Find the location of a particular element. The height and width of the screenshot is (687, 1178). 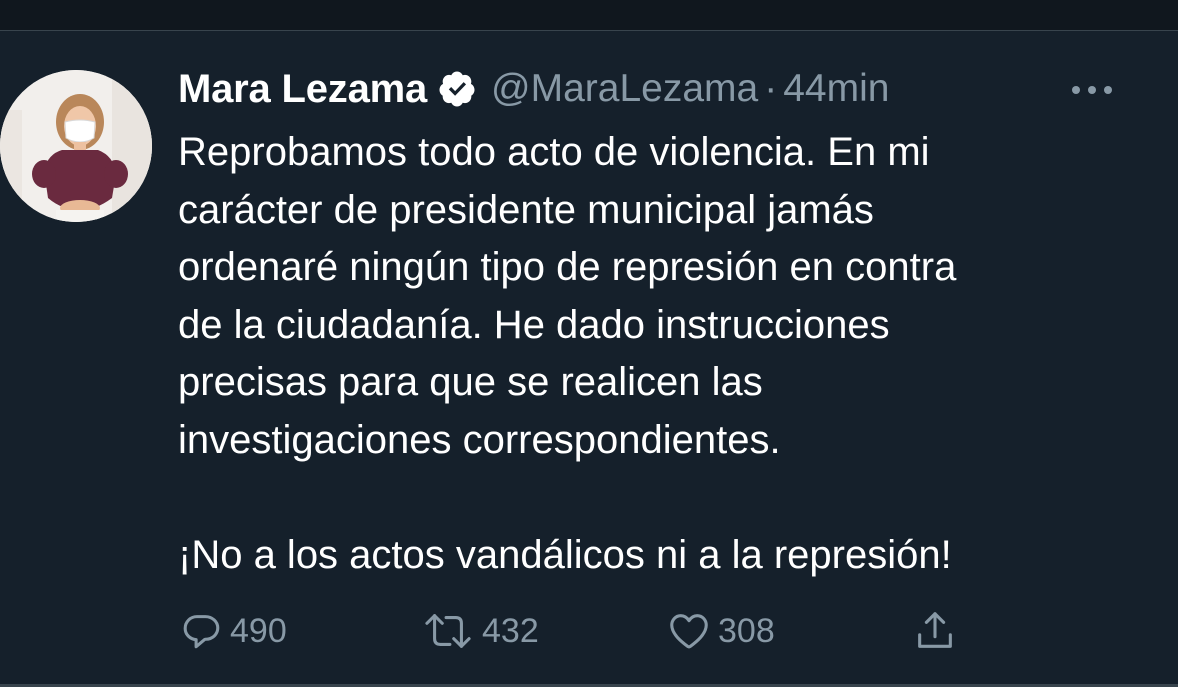

retweet-count: 432 is located at coordinates (510, 630).